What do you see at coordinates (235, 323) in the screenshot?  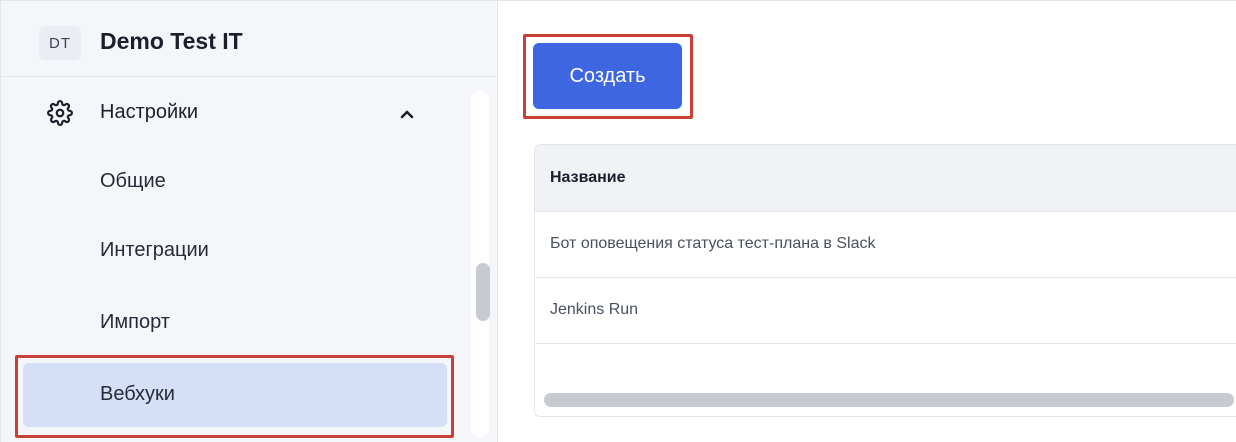 I see `sidebar-item-import: Импорт` at bounding box center [235, 323].